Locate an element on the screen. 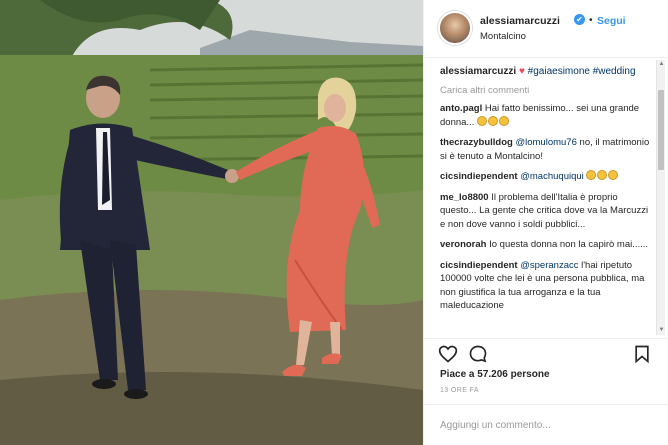 The width and height of the screenshot is (668, 445). post-caption: alessiamarcuzzi ♥ #gaiaesimone #wedding is located at coordinates (545, 72).